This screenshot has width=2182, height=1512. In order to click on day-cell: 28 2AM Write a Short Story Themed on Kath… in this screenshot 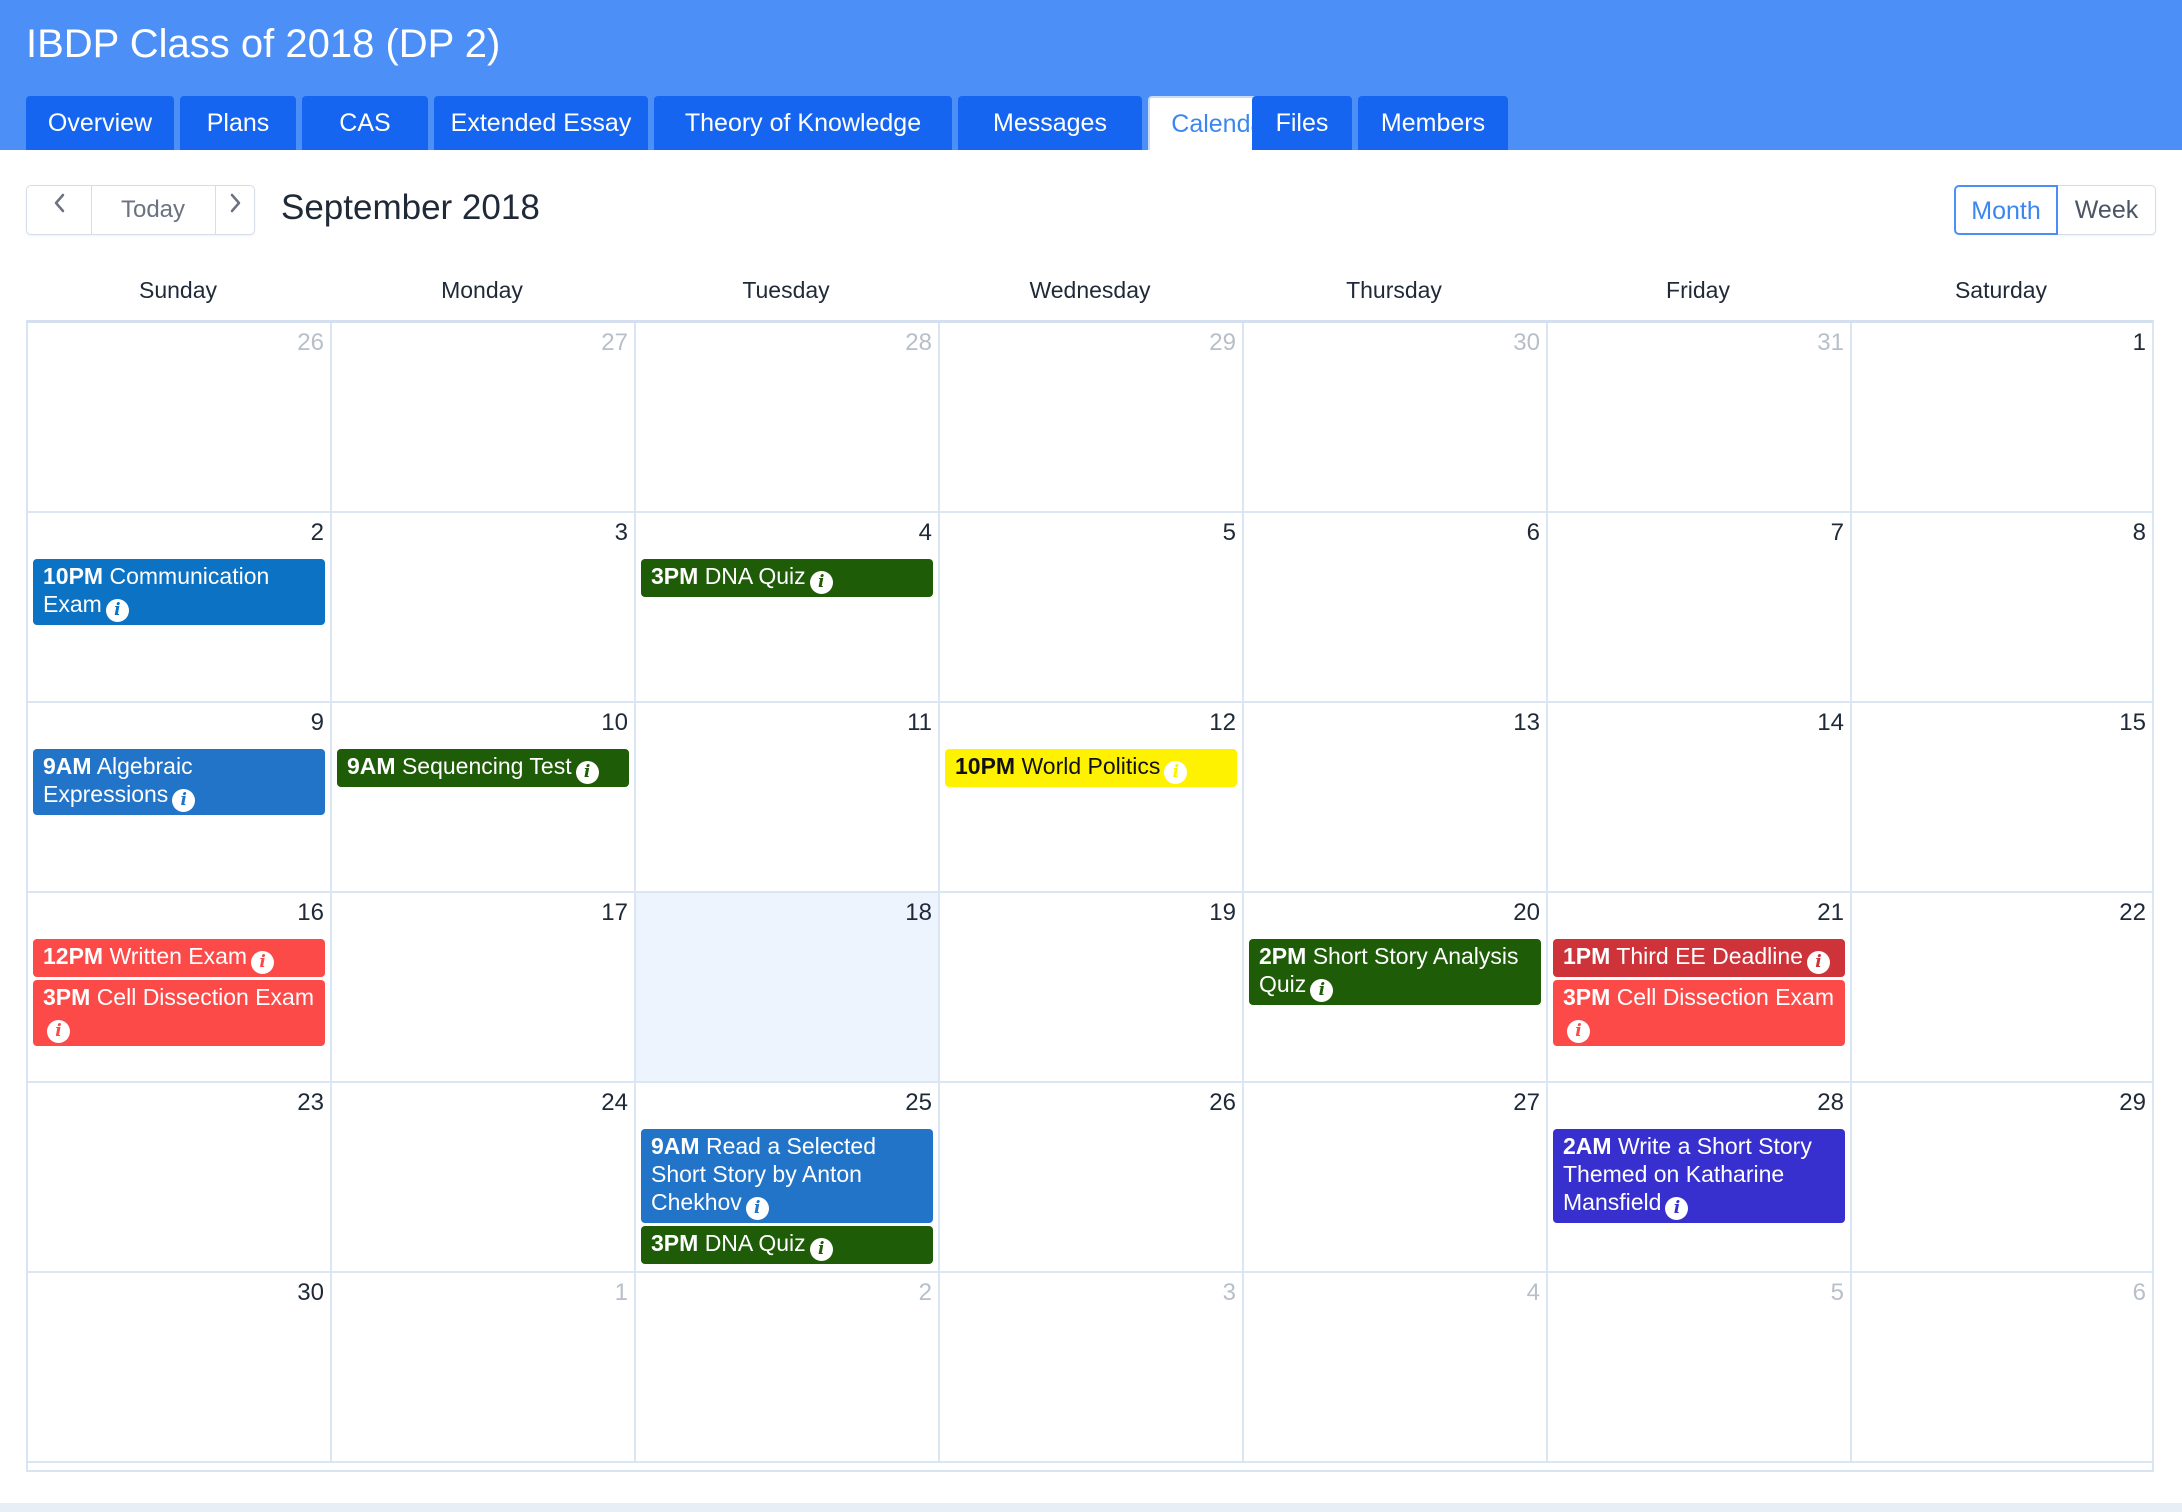, I will do `click(1700, 1178)`.